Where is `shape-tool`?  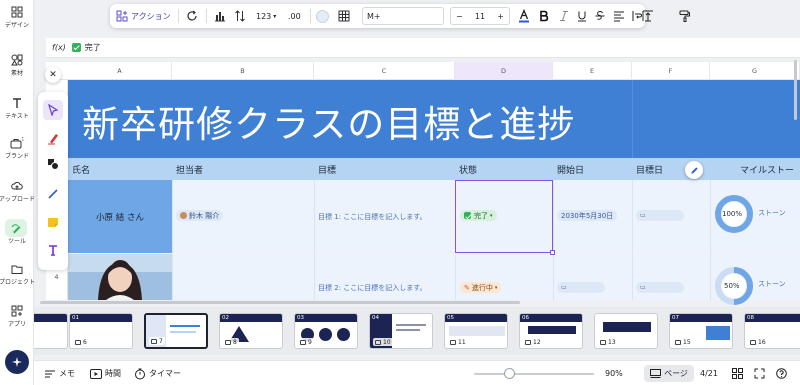
shape-tool is located at coordinates (53, 164).